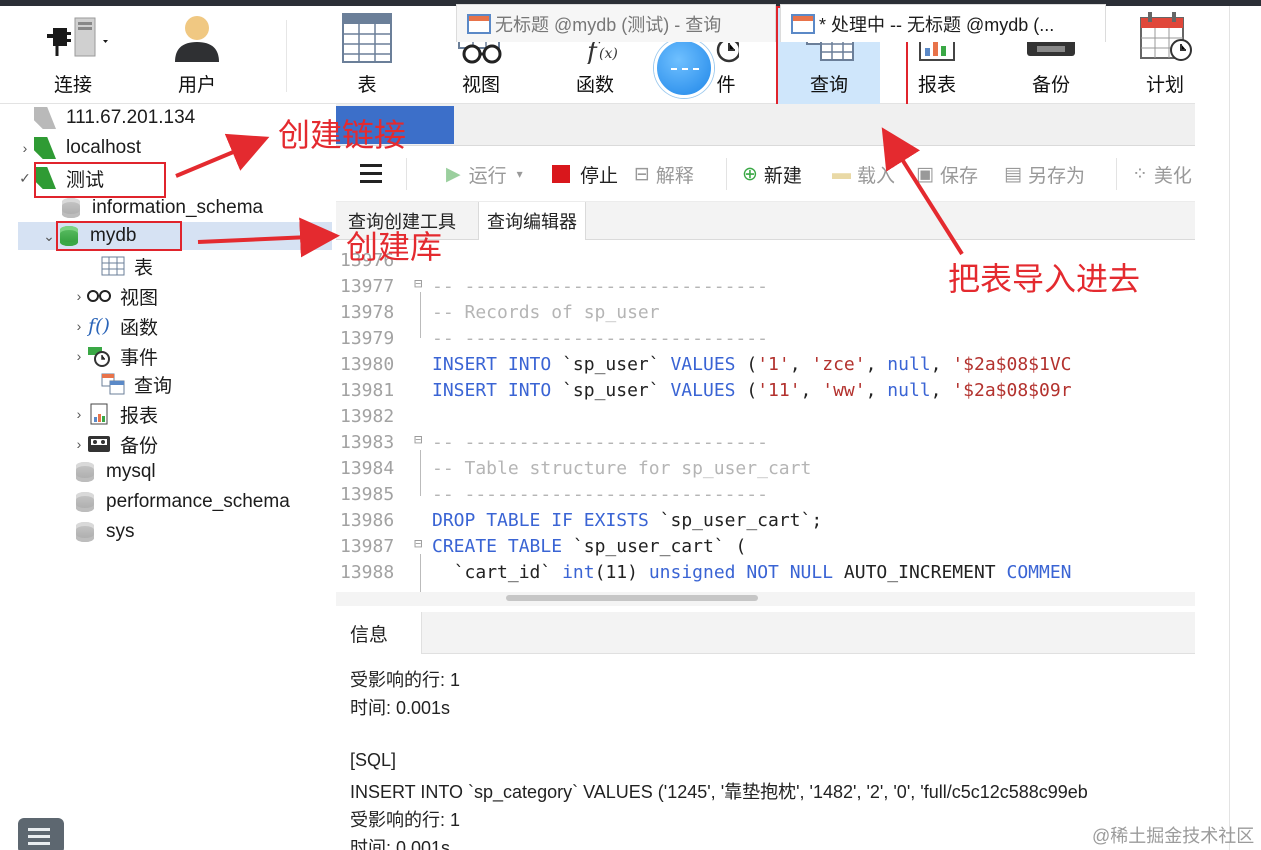 This screenshot has width=1261, height=850. What do you see at coordinates (181, 502) in the screenshot?
I see `tree-item-db-performance-schema: performance_schema` at bounding box center [181, 502].